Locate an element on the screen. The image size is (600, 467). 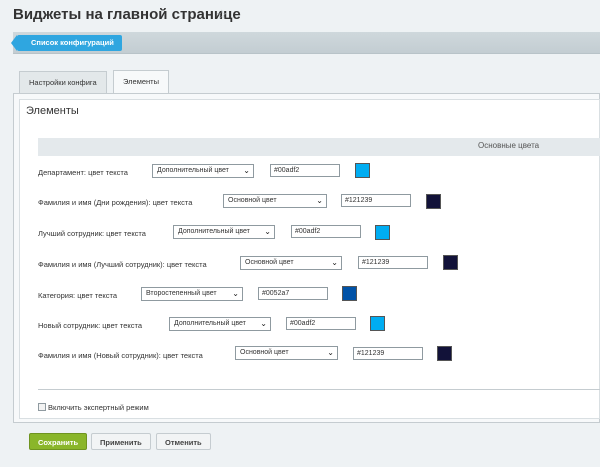
page-title: Виджеты на главной странице is located at coordinates (127, 14).